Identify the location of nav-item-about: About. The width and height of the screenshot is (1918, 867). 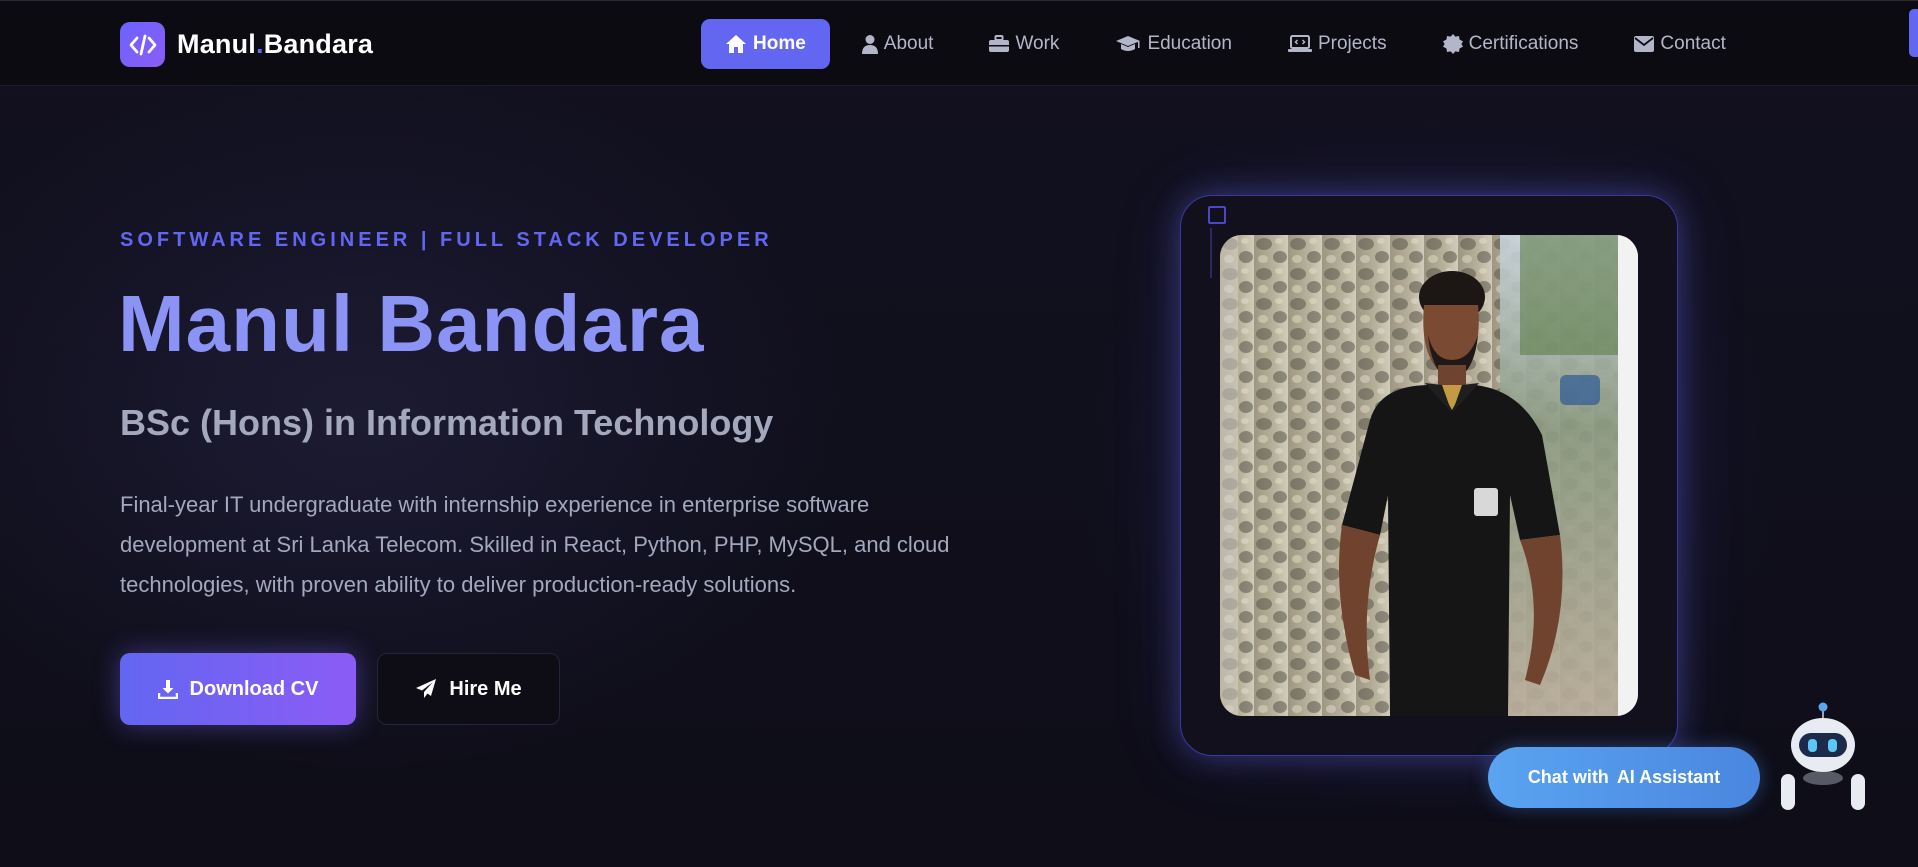
(898, 44).